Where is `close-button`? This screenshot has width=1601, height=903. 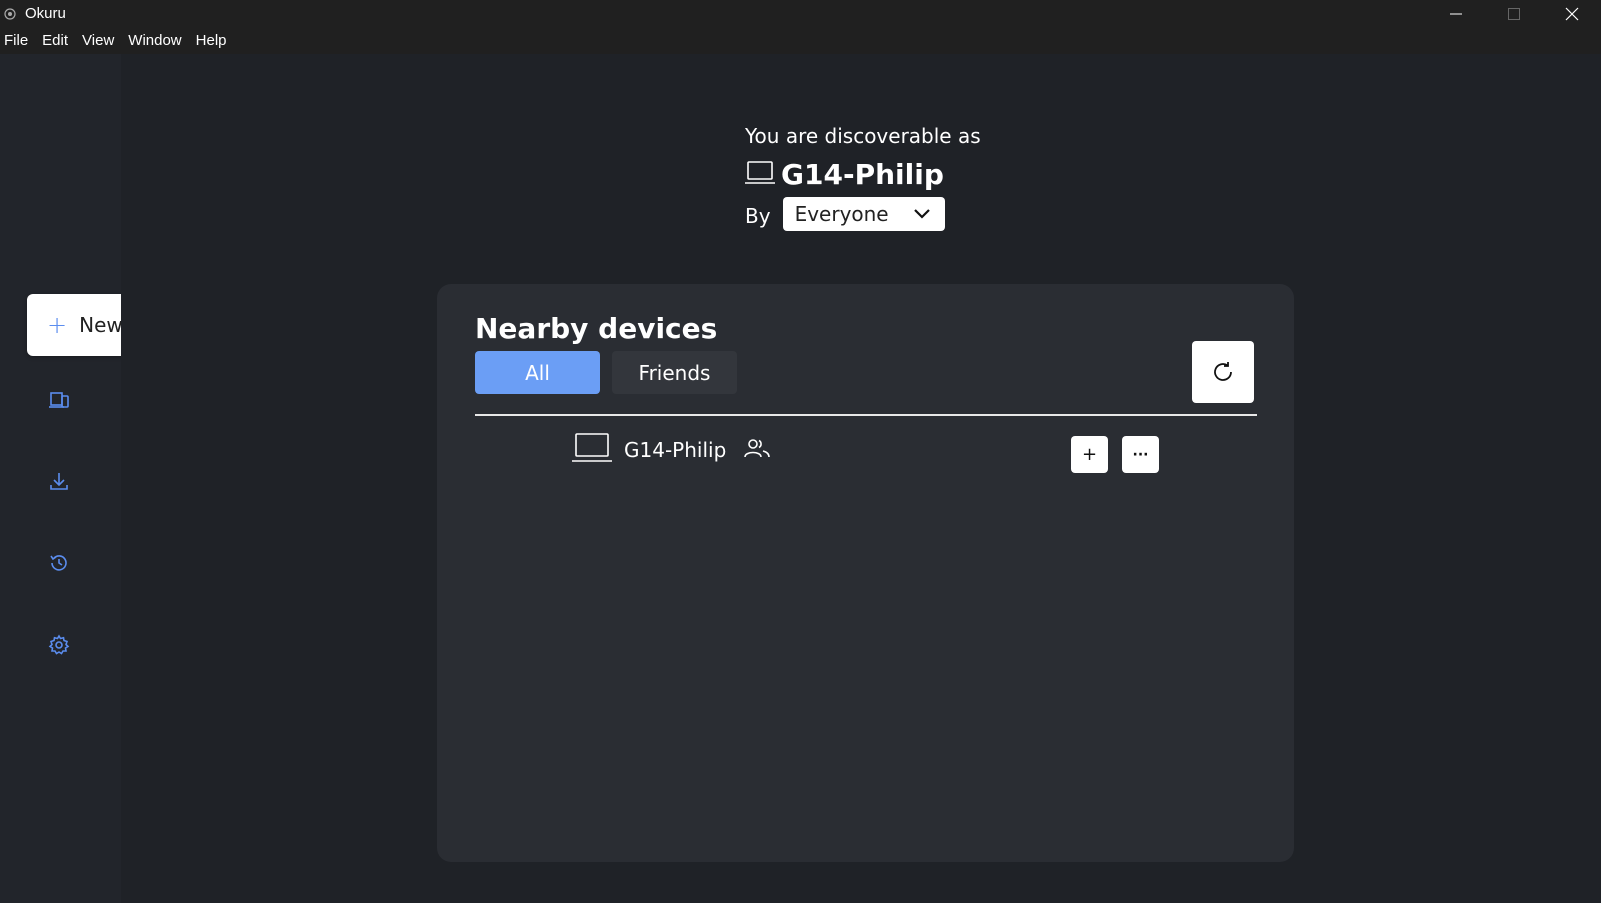
close-button is located at coordinates (1572, 13).